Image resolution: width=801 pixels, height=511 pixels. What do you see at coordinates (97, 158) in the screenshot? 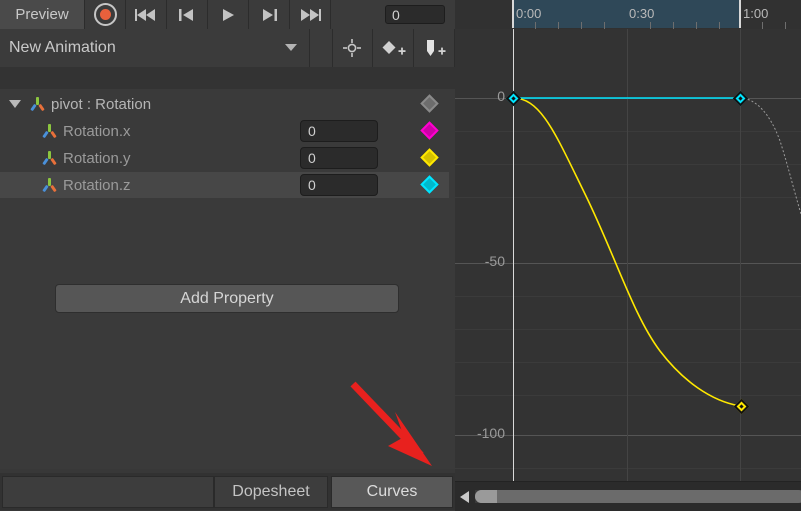
I see `property-label: Rotation.y` at bounding box center [97, 158].